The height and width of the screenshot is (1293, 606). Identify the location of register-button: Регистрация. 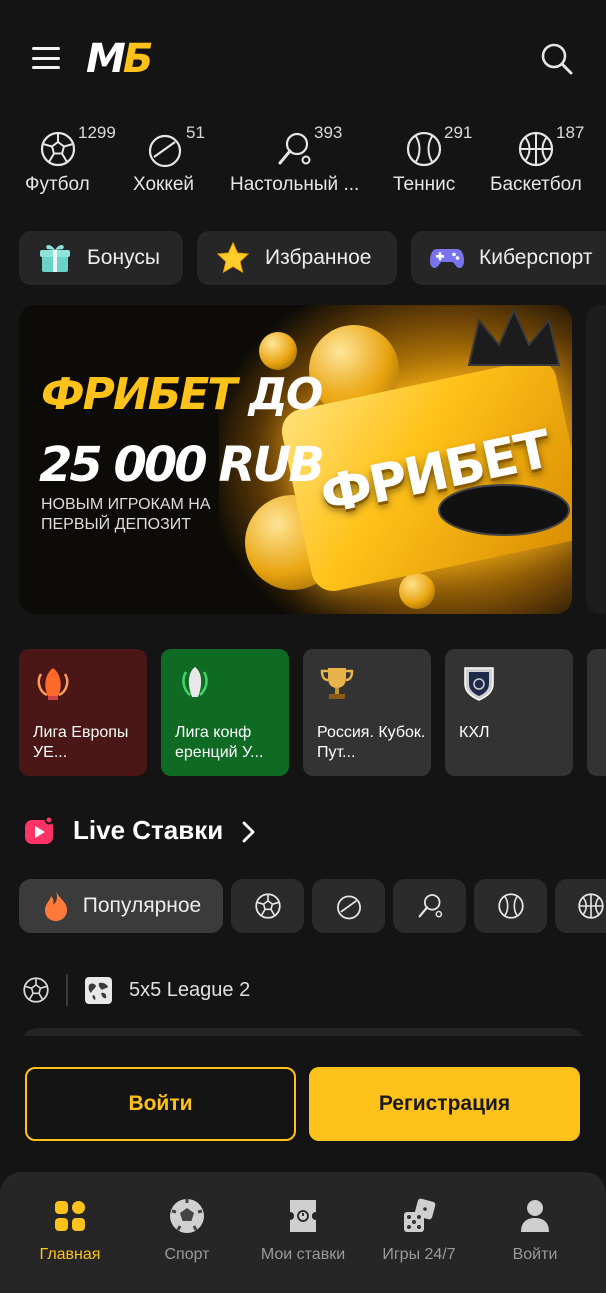
(444, 1104).